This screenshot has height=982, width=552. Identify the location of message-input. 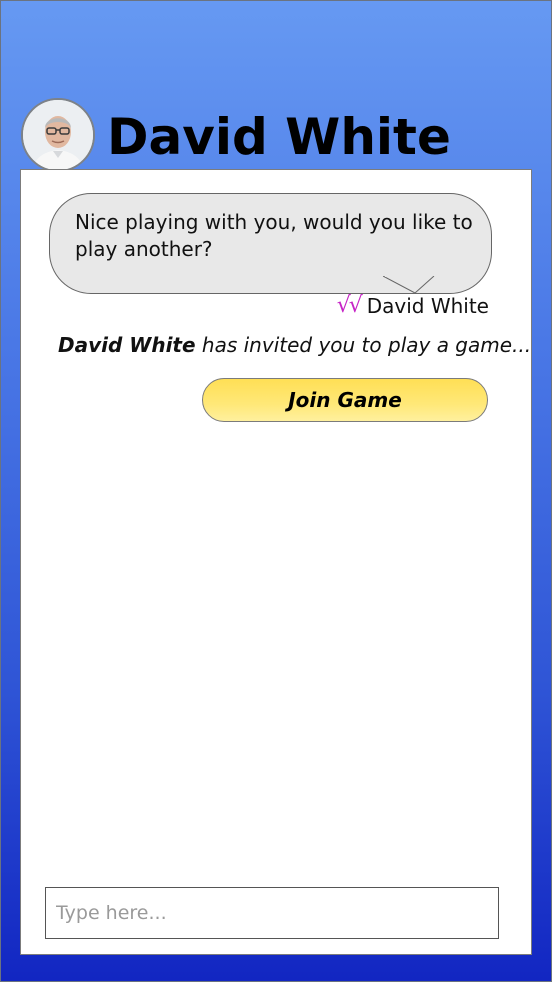
(272, 913).